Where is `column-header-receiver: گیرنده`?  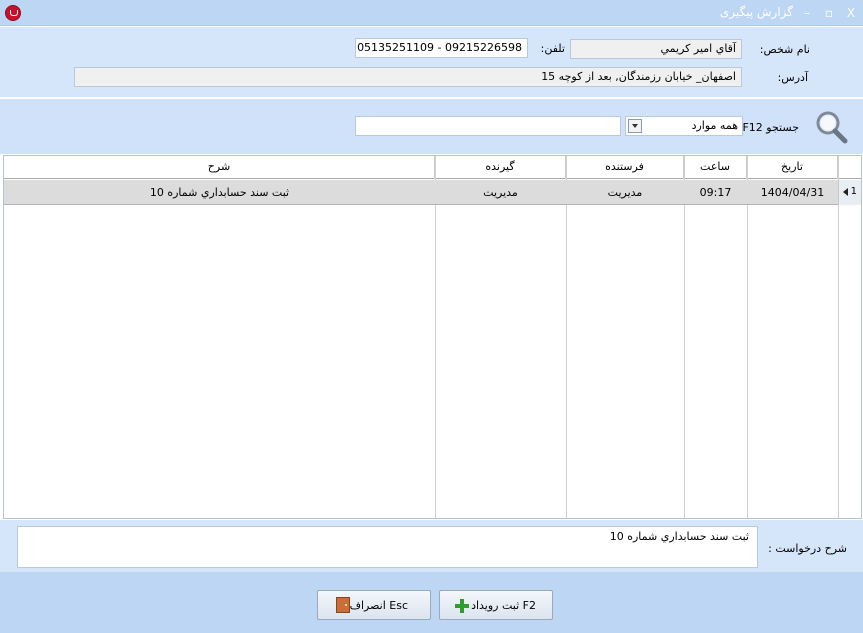
column-header-receiver: گیرنده is located at coordinates (500, 167).